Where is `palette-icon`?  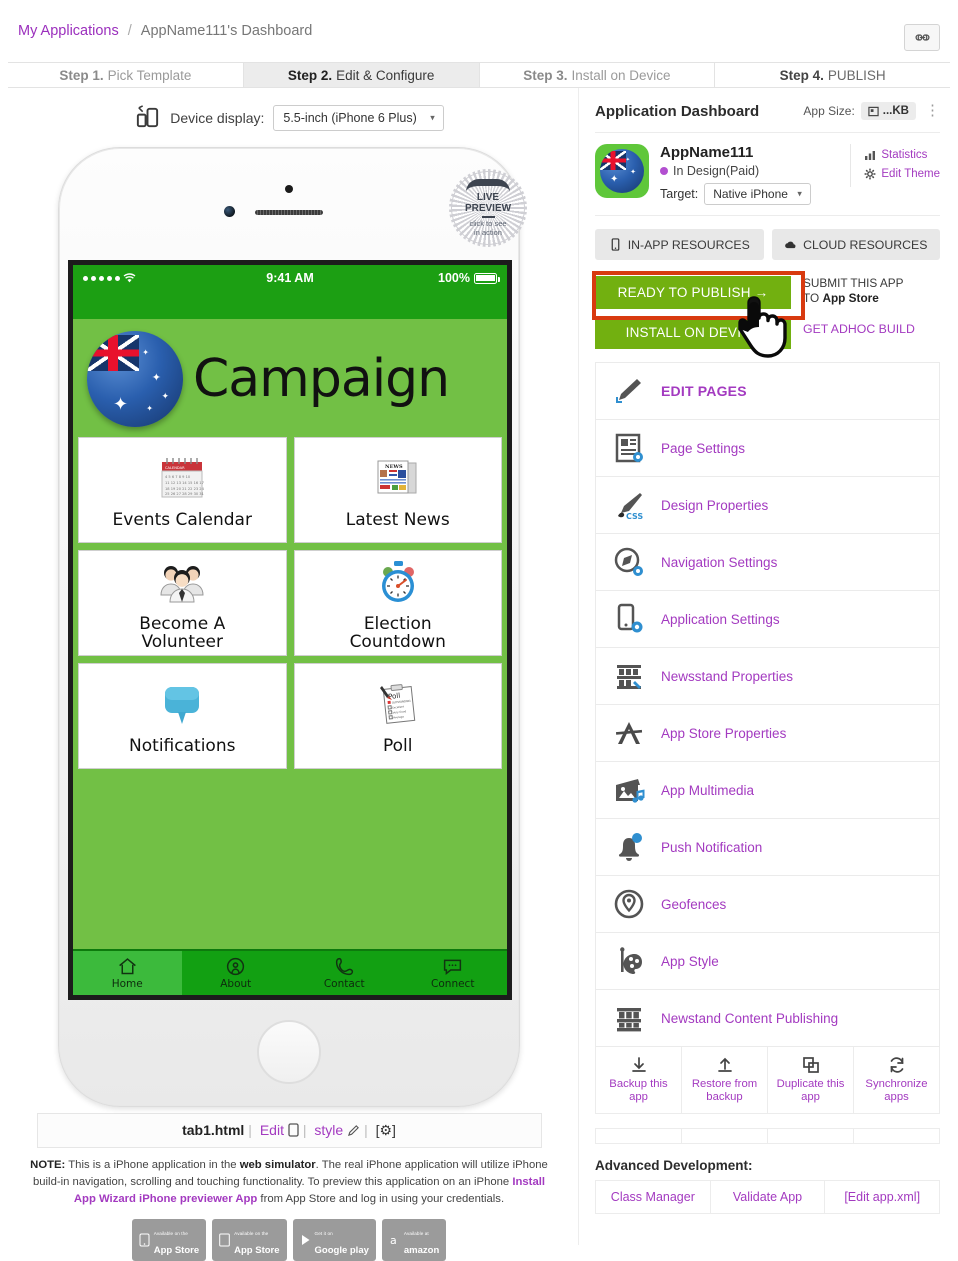
palette-icon is located at coordinates (629, 961).